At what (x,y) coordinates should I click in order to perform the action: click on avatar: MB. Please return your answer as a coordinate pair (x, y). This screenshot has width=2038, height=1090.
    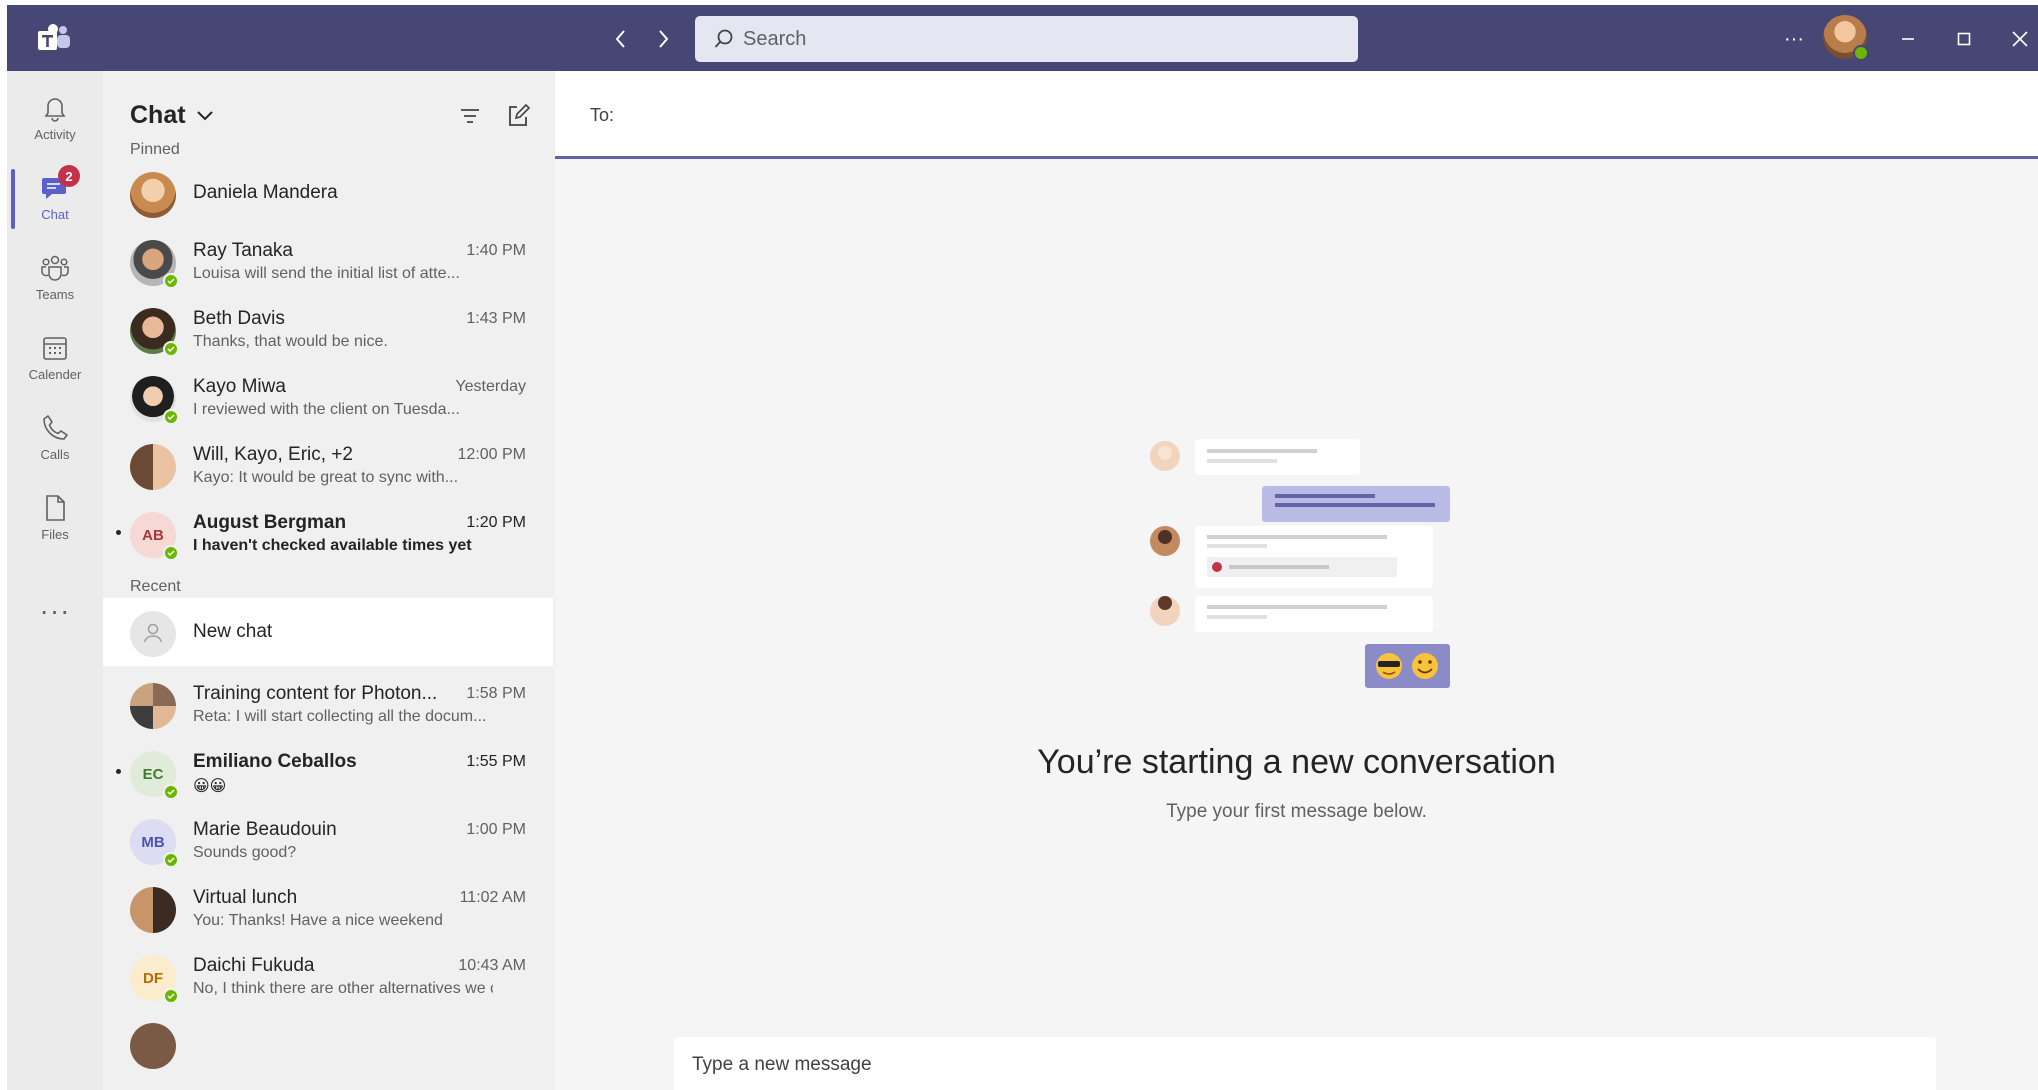
    Looking at the image, I should click on (154, 843).